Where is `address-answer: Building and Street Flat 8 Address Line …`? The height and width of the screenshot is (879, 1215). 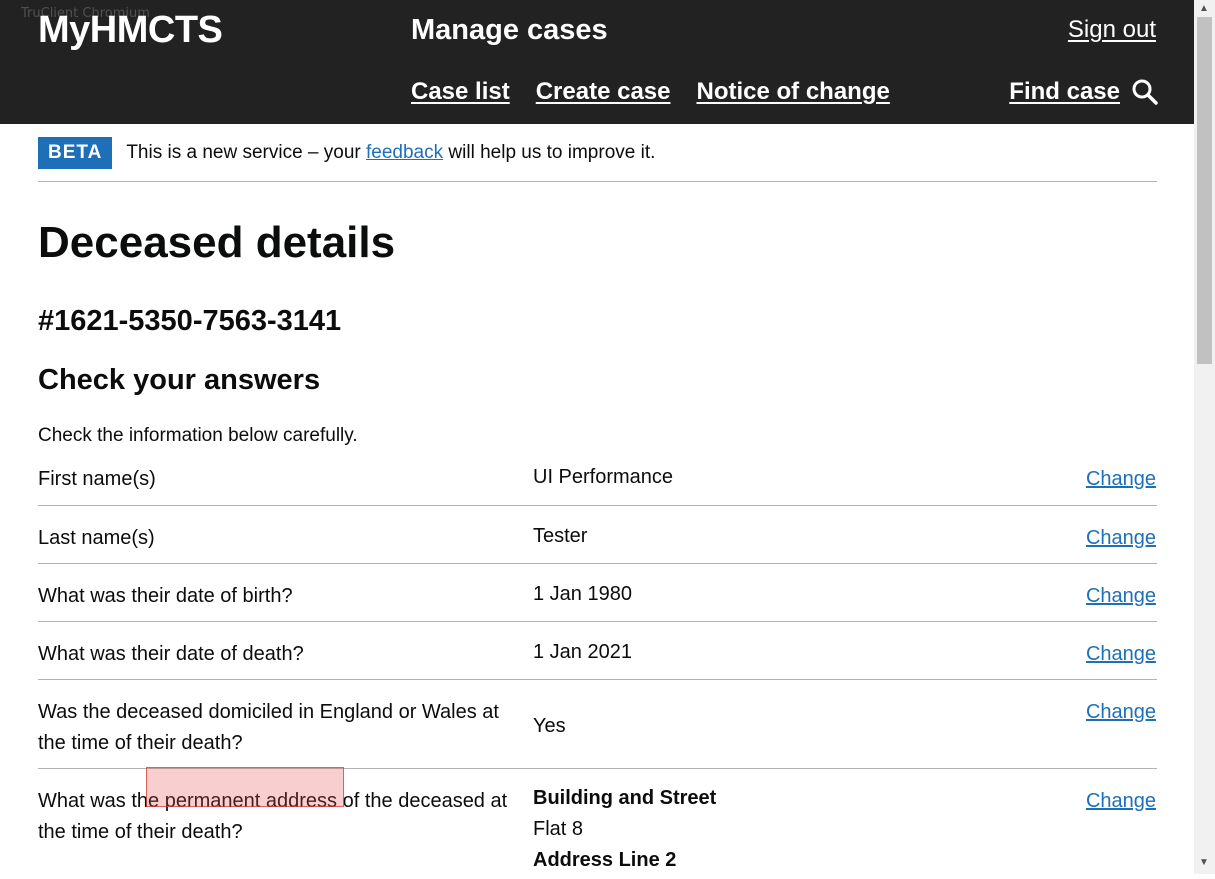
address-answer: Building and Street Flat 8 Address Line … is located at coordinates (773, 829).